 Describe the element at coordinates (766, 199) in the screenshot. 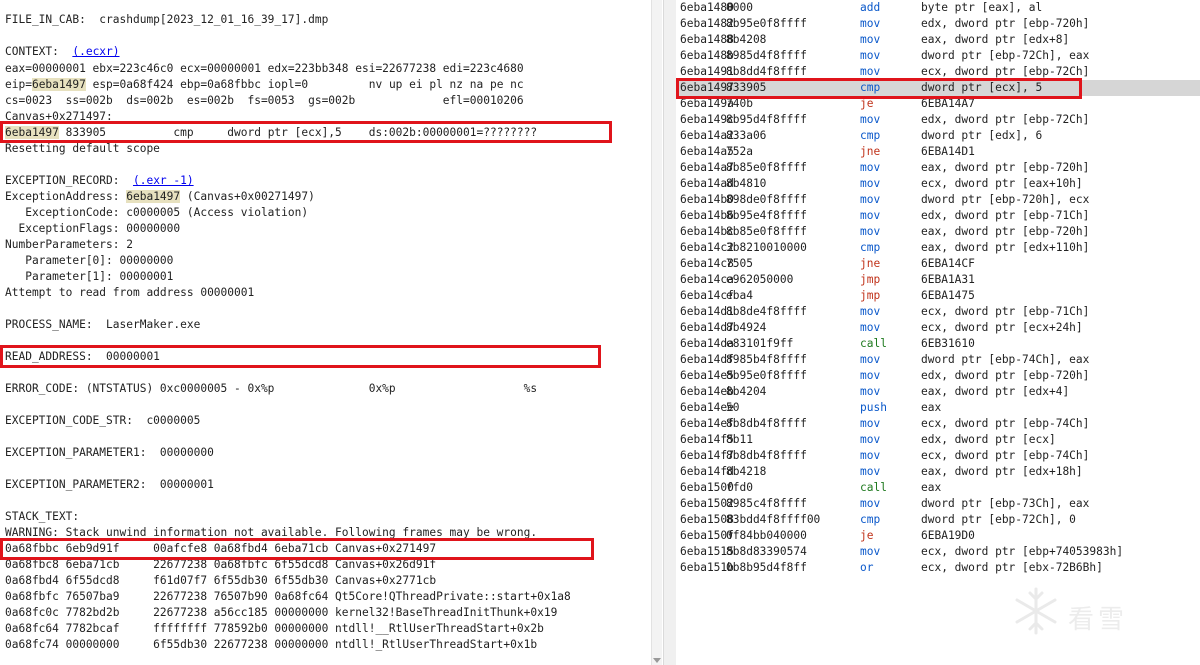

I see `disasm-bytes: 898de0f8ffff` at that location.